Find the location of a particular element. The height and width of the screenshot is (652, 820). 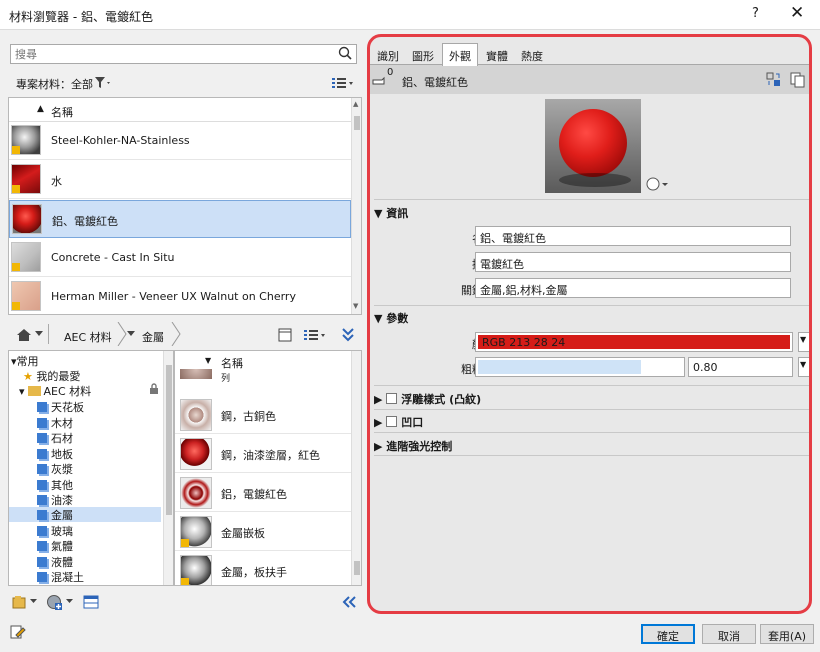

scroll-up-icon: ▲ is located at coordinates (355, 104).